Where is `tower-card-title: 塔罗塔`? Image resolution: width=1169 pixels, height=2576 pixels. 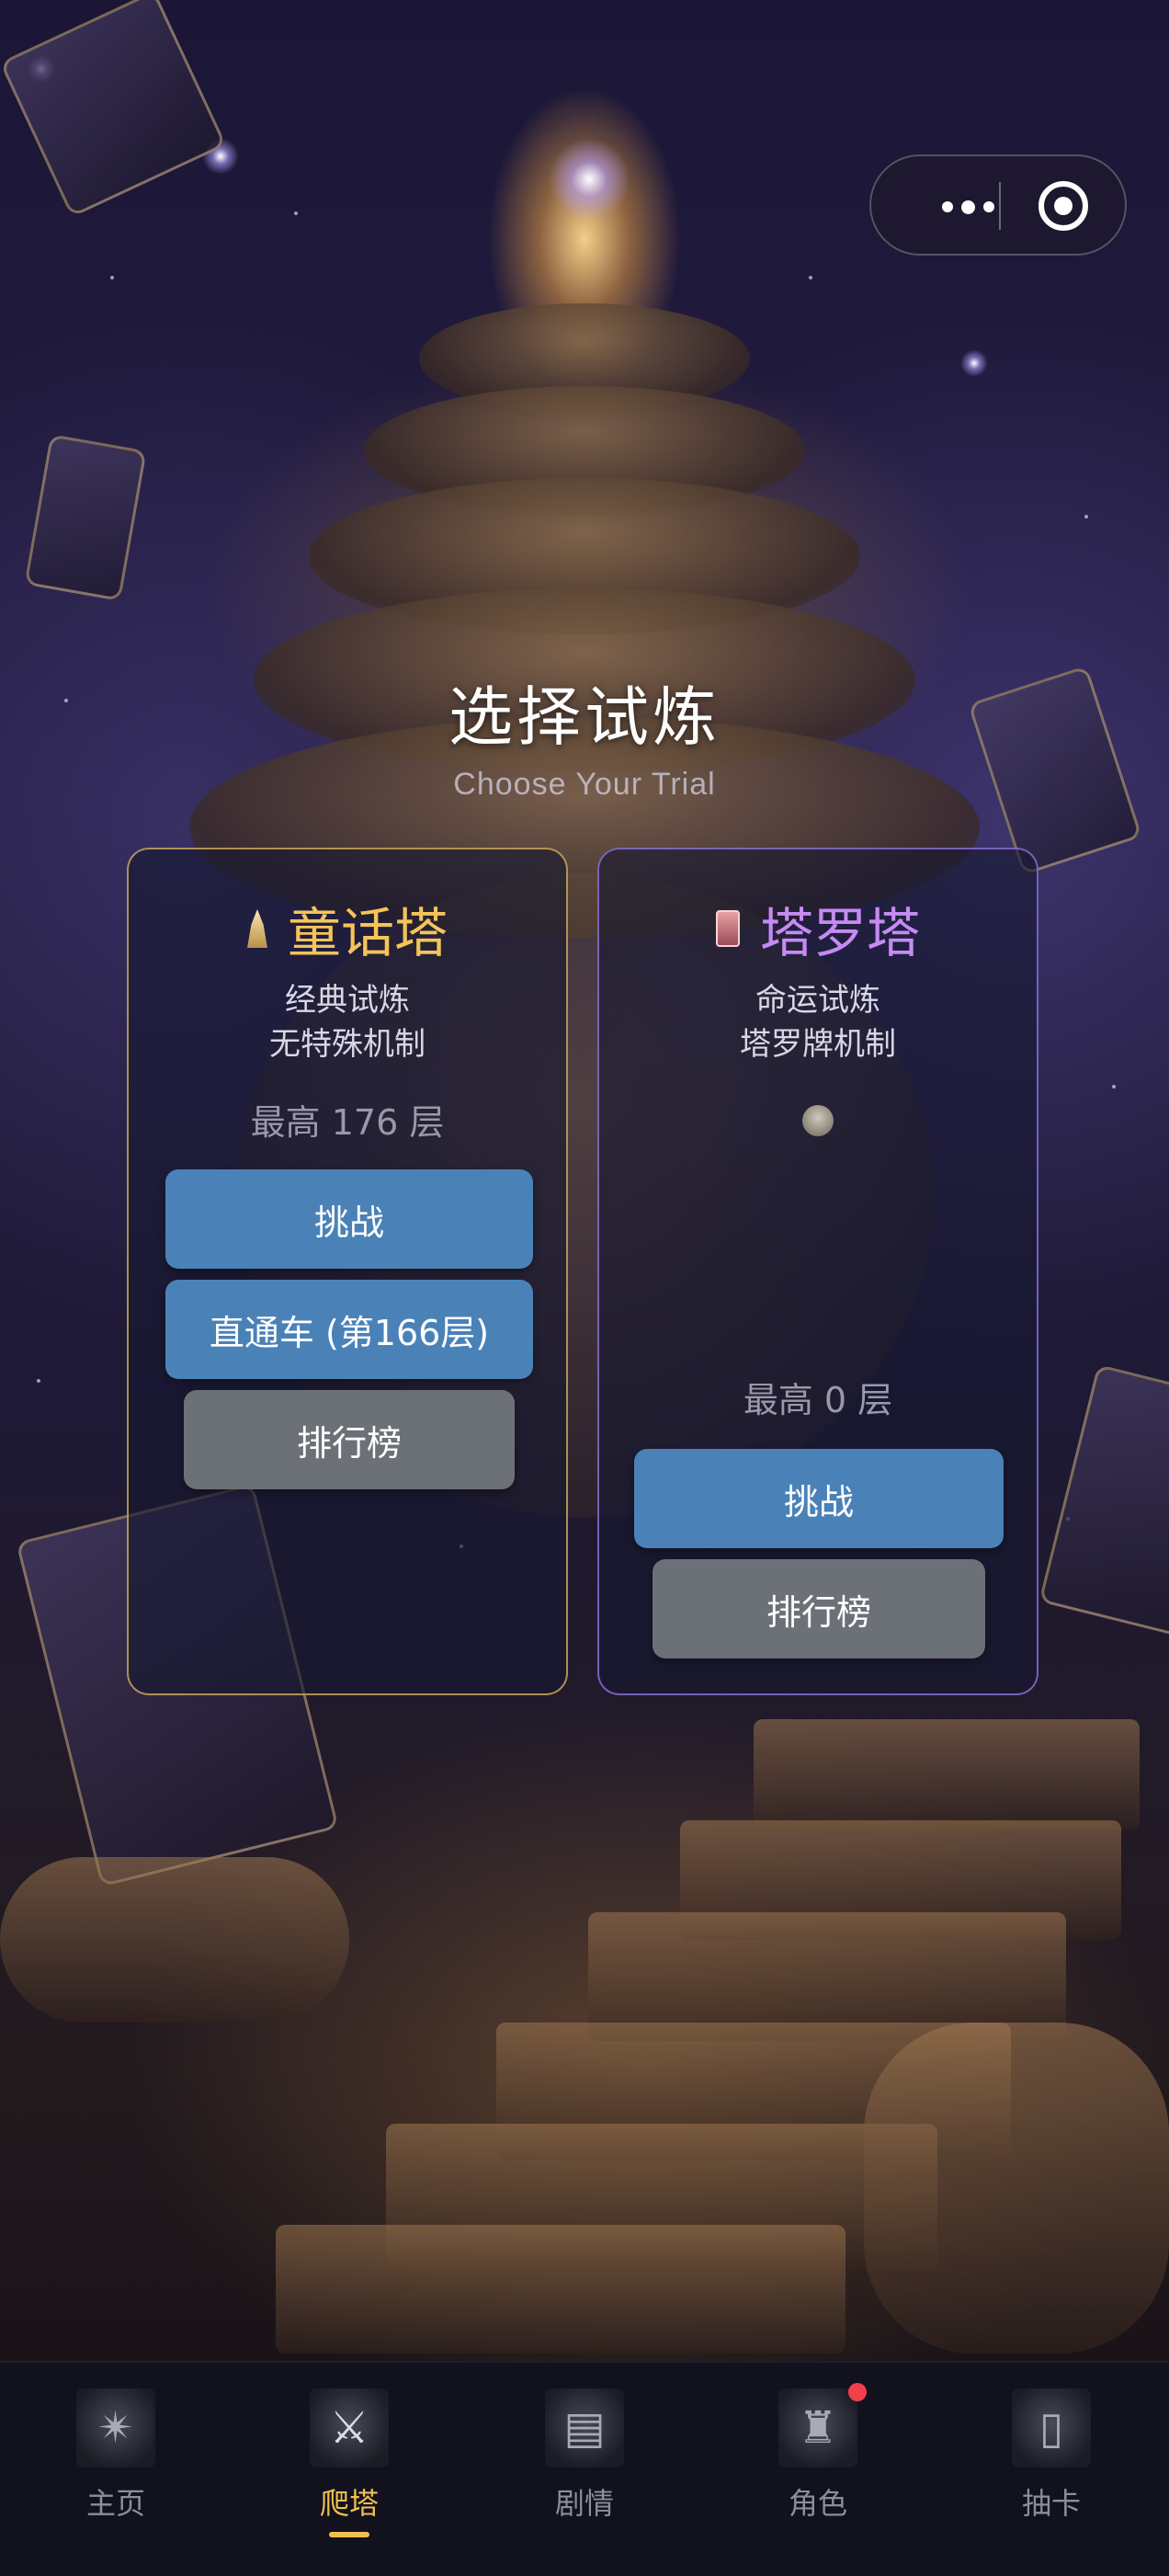
tower-card-title: 塔罗塔 is located at coordinates (818, 928).